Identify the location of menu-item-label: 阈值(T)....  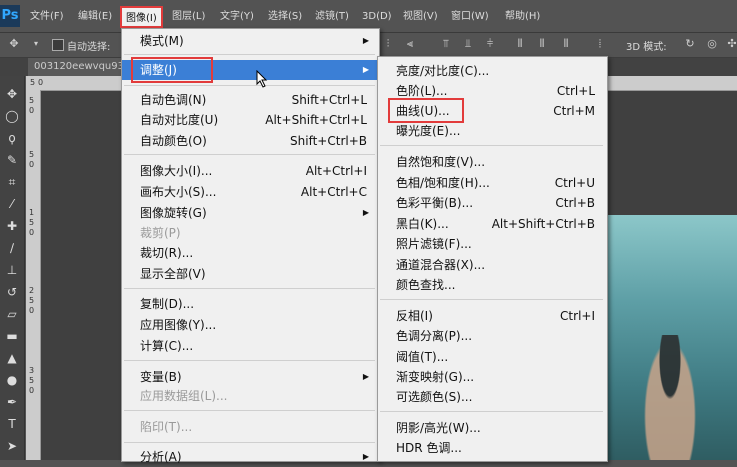
(422, 357).